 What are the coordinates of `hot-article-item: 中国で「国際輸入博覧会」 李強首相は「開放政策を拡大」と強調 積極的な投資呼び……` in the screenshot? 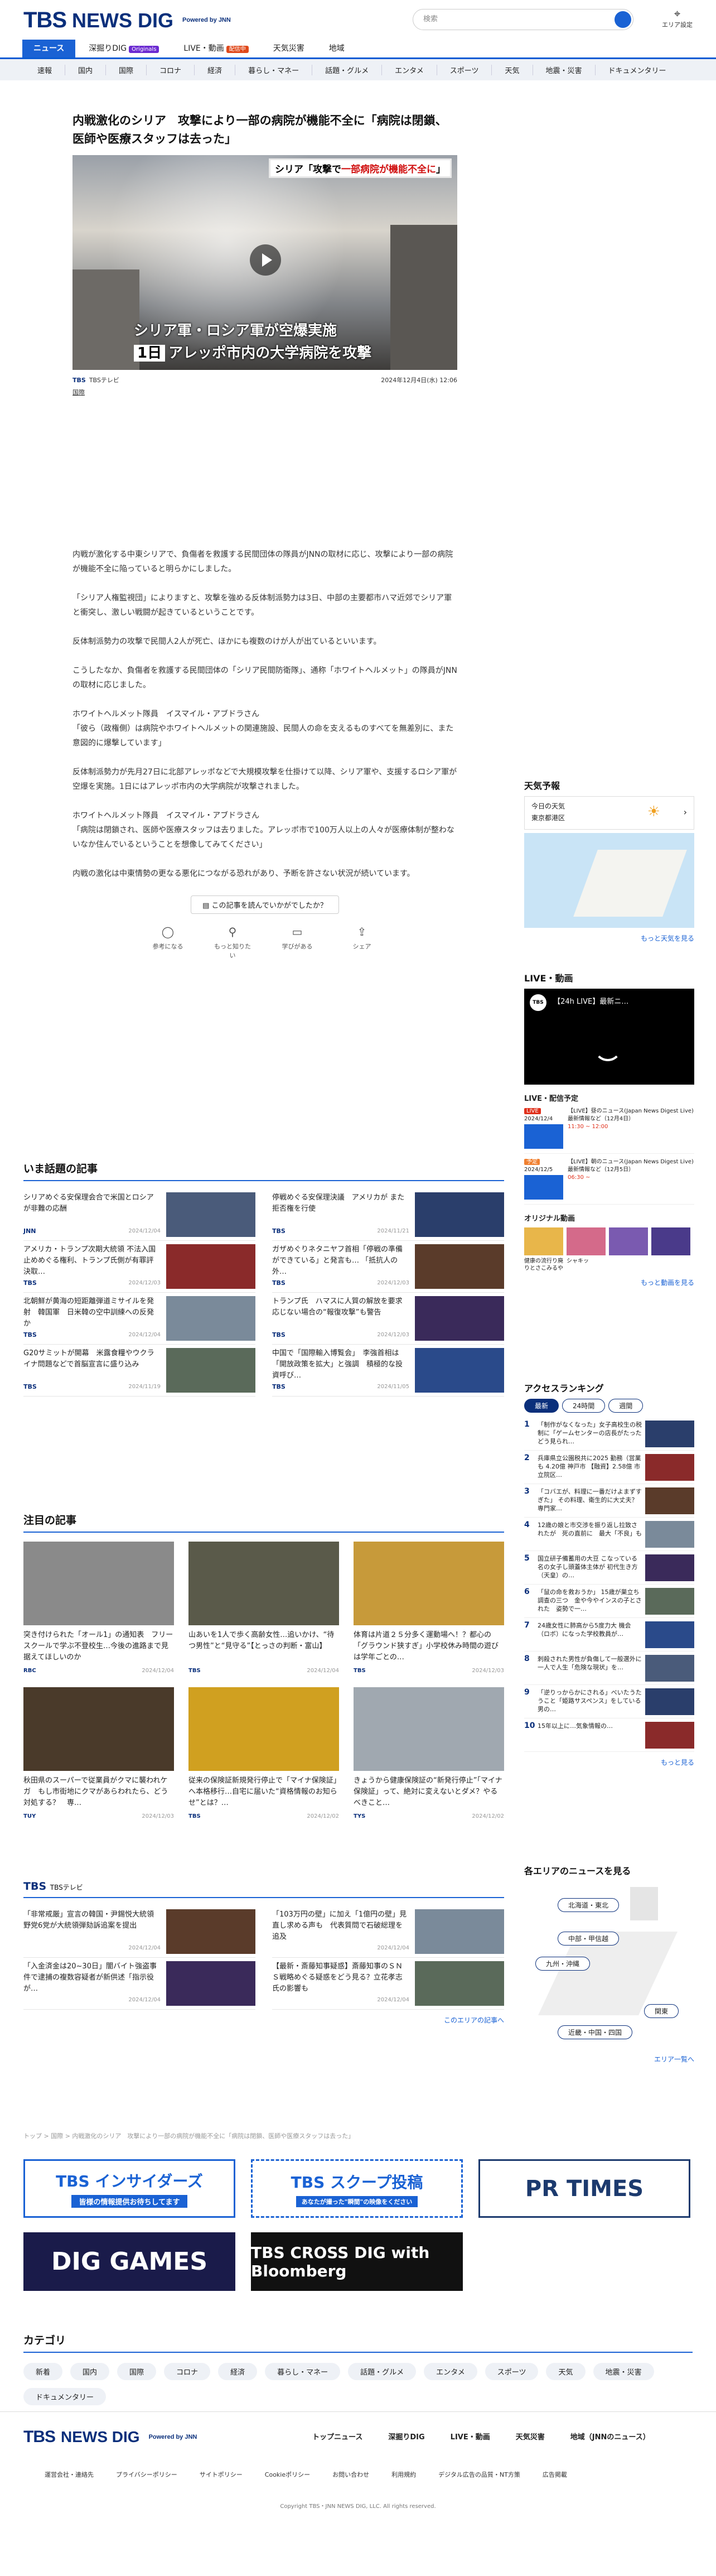 It's located at (388, 1371).